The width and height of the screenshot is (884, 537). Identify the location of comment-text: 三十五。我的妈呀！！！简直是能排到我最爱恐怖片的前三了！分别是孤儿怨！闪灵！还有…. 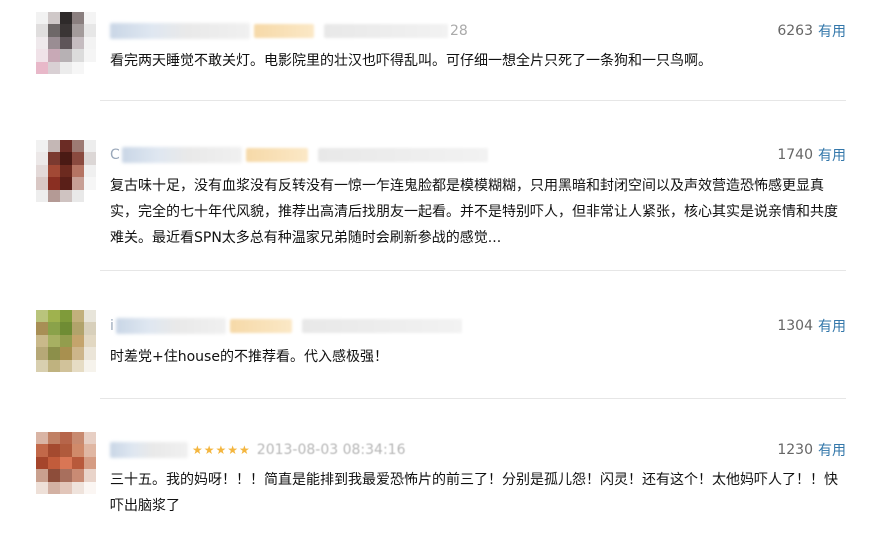
(474, 493).